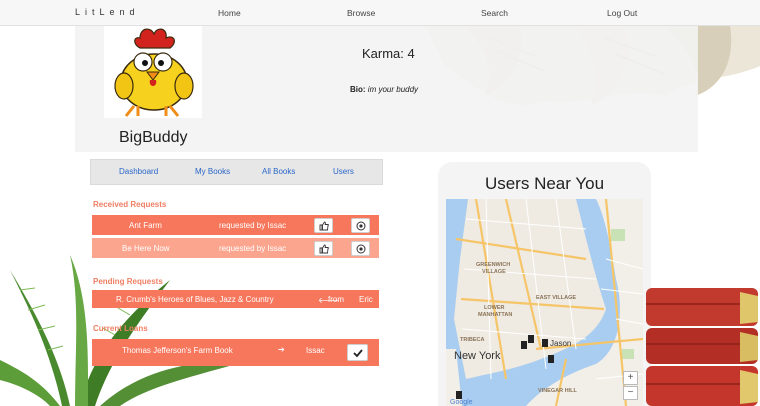  What do you see at coordinates (557, 391) in the screenshot?
I see `map-label-vinegar-hill: VINEGAR HILL` at bounding box center [557, 391].